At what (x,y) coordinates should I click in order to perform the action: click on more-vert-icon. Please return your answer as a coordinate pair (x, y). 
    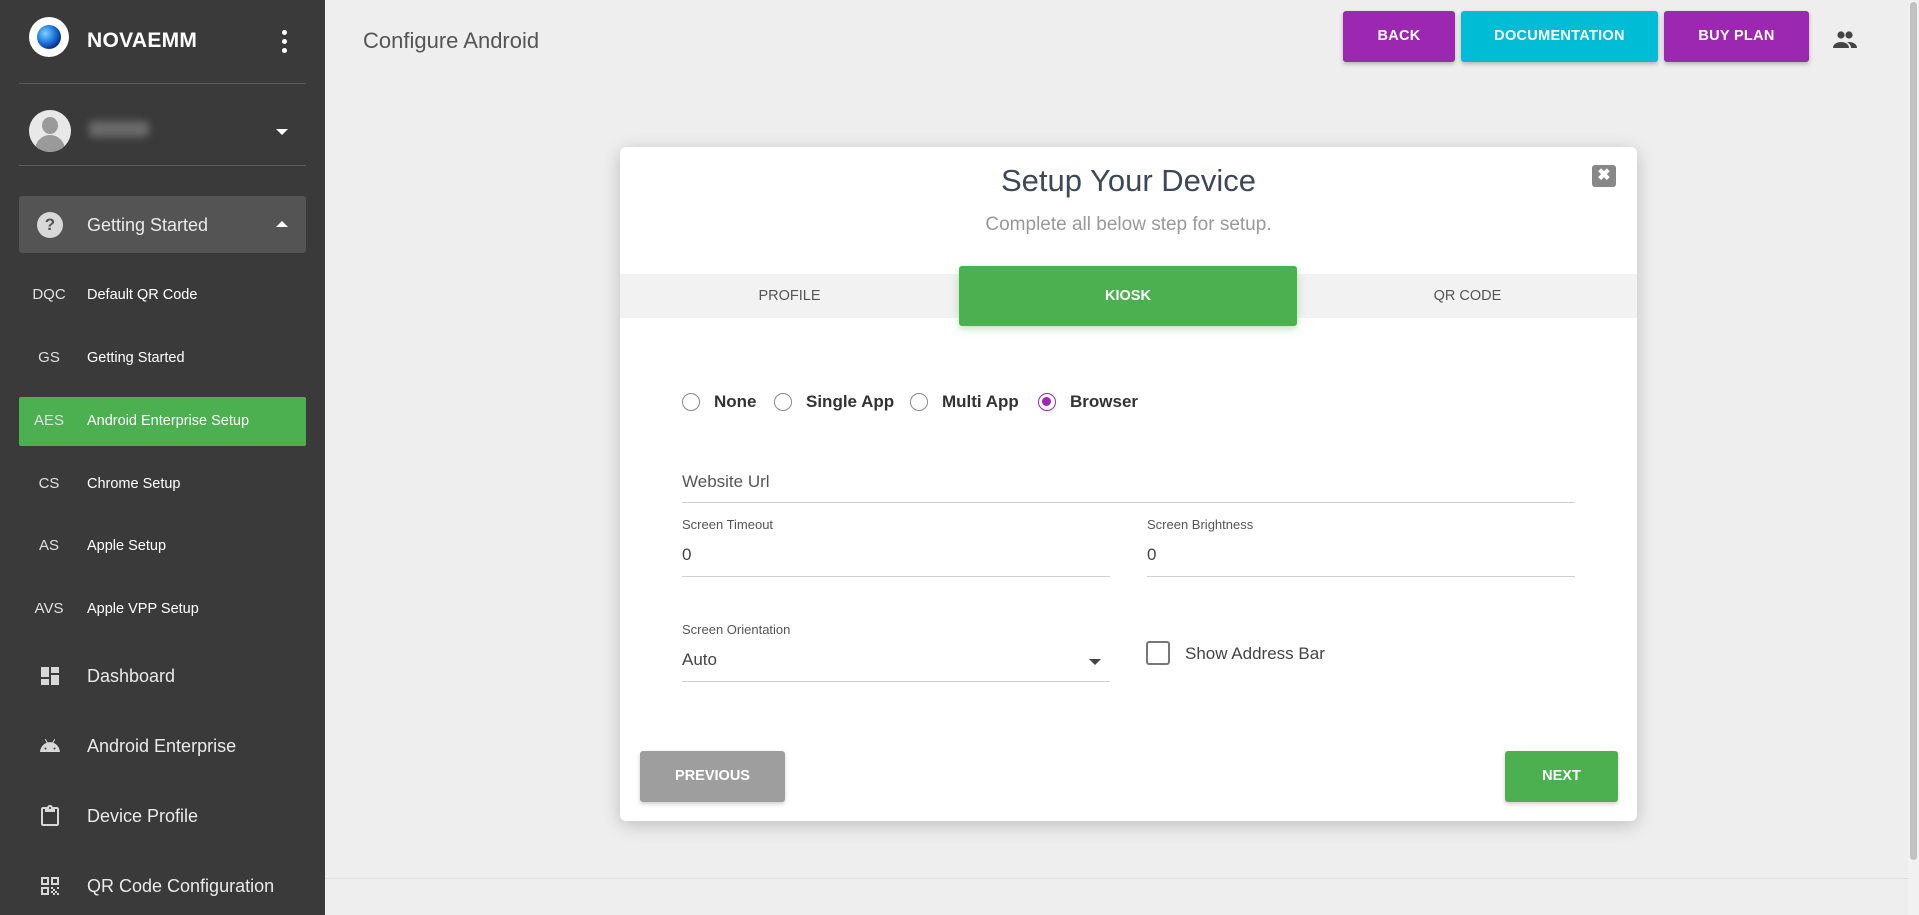
    Looking at the image, I should click on (284, 41).